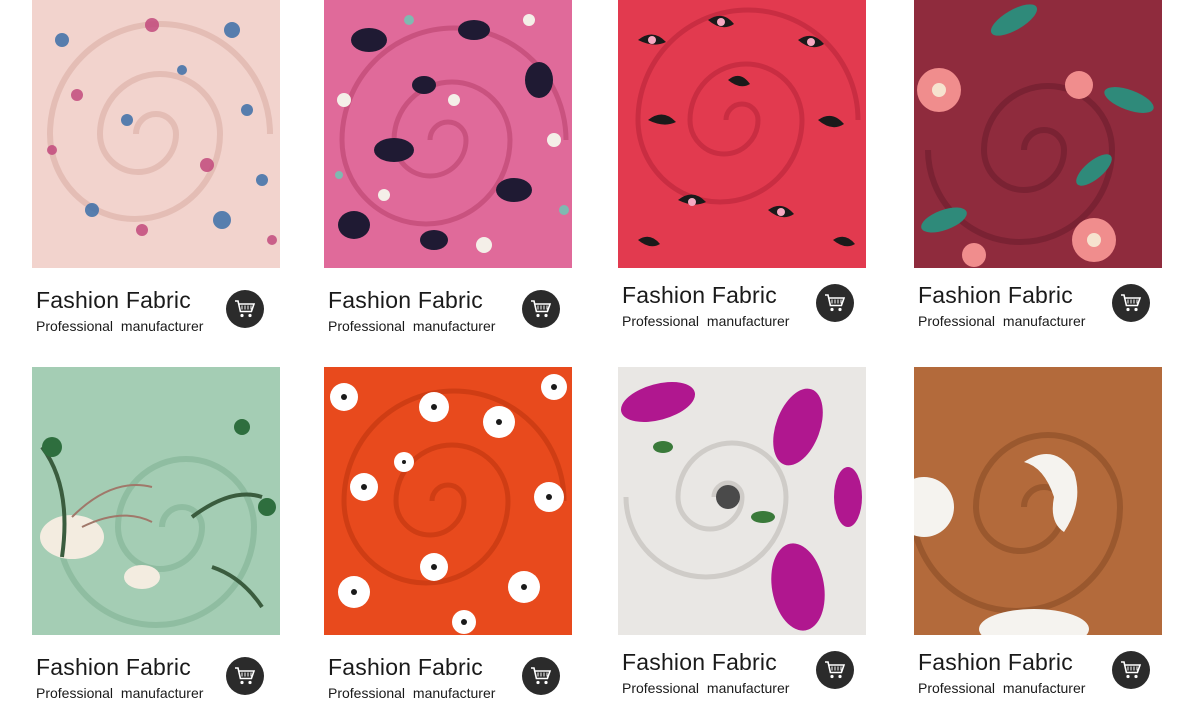 This screenshot has height=711, width=1200. I want to click on fabric-image-burgundy-floral, so click(1038, 134).